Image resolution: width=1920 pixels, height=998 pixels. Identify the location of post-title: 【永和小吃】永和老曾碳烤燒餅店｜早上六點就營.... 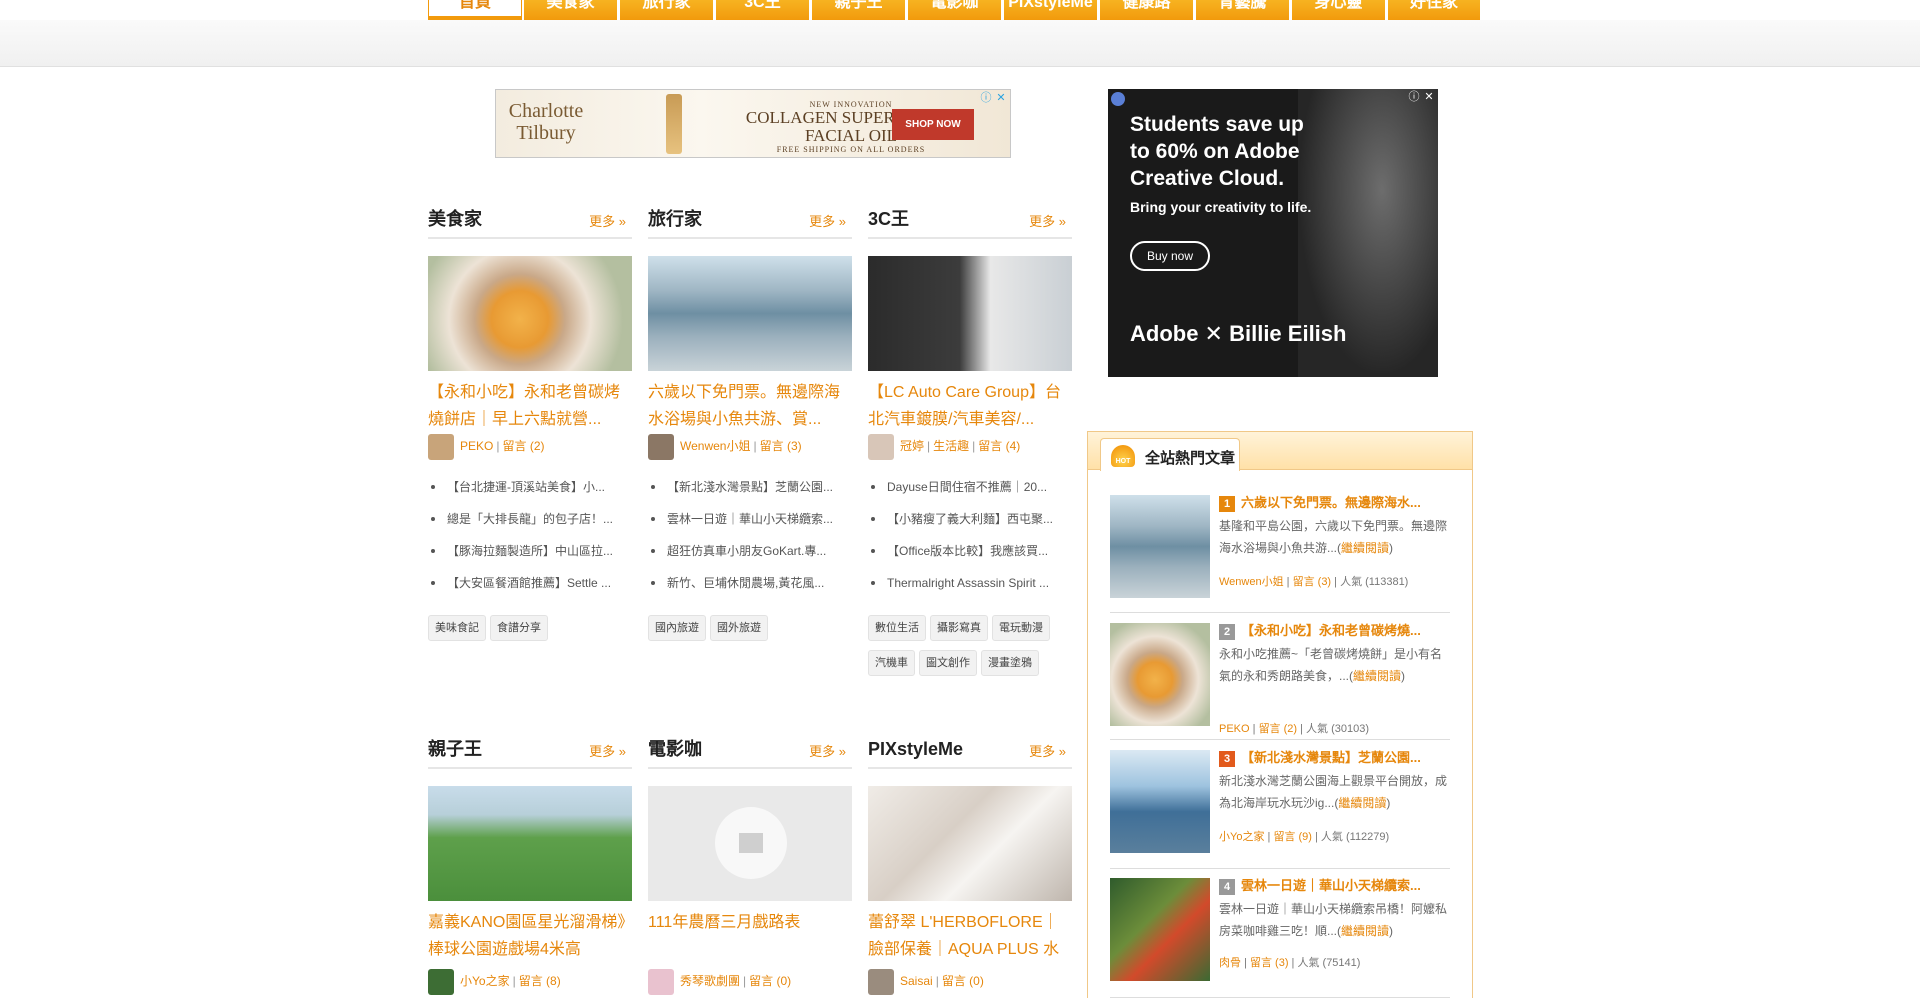
(530, 406).